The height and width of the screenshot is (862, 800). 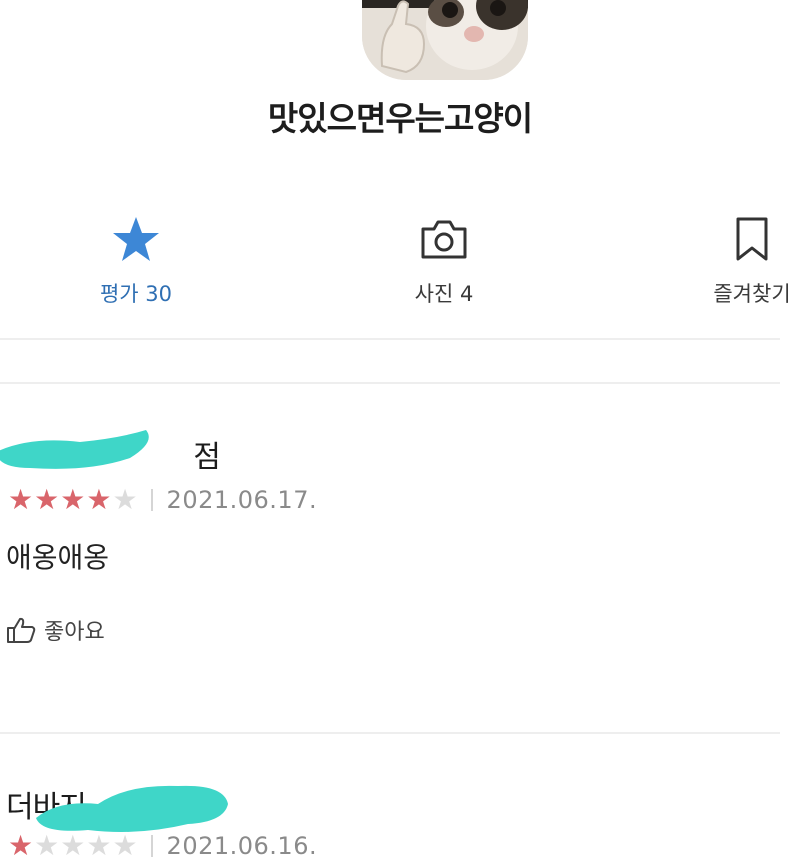 I want to click on tab-photos-label: 사진 4, so click(x=444, y=294).